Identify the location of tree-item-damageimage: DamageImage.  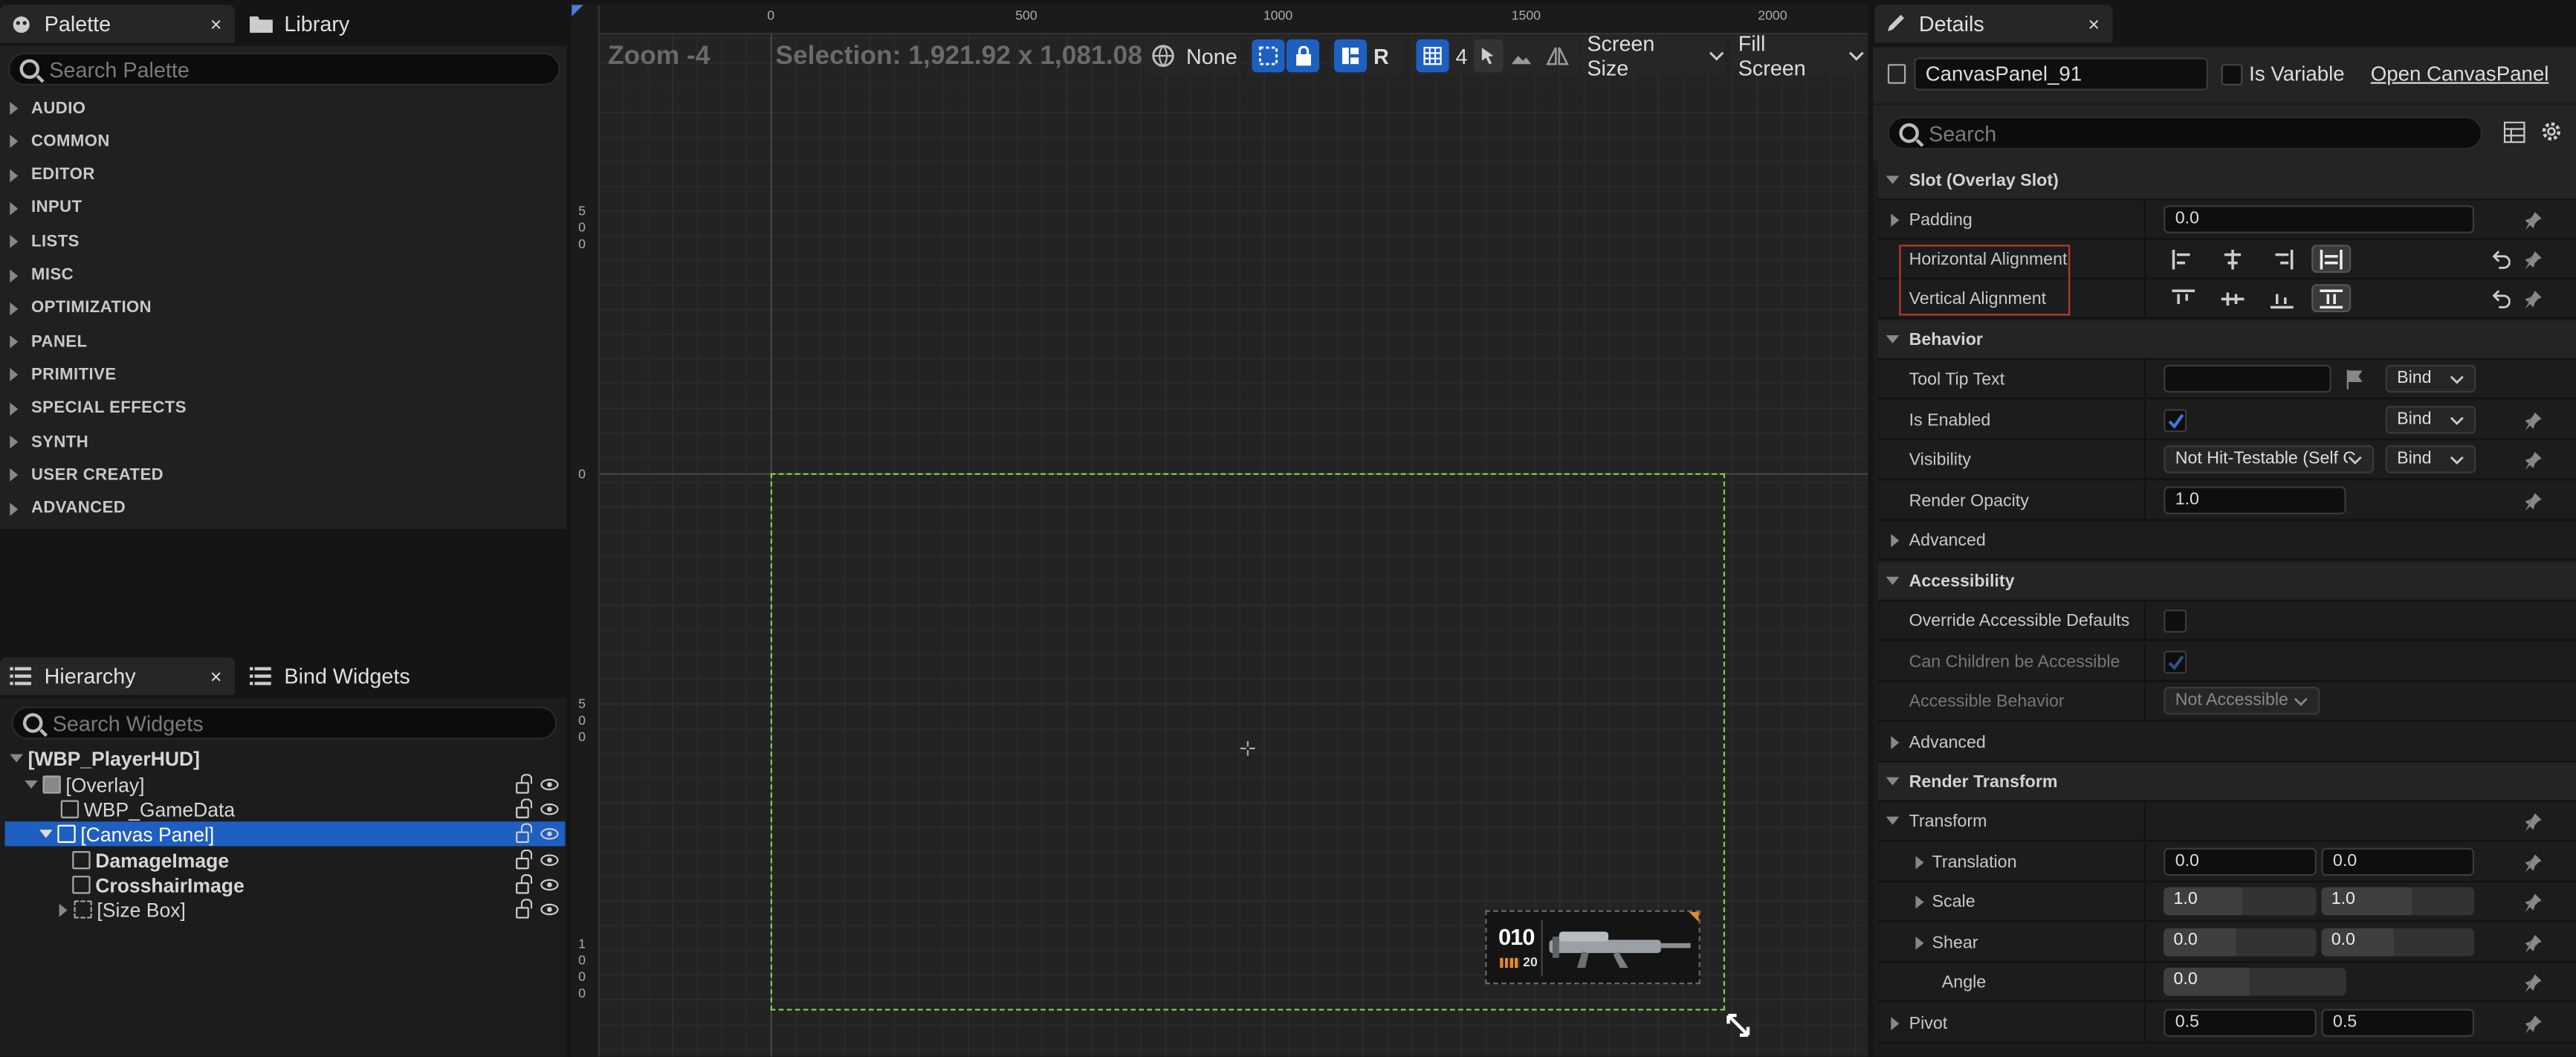
(286, 860).